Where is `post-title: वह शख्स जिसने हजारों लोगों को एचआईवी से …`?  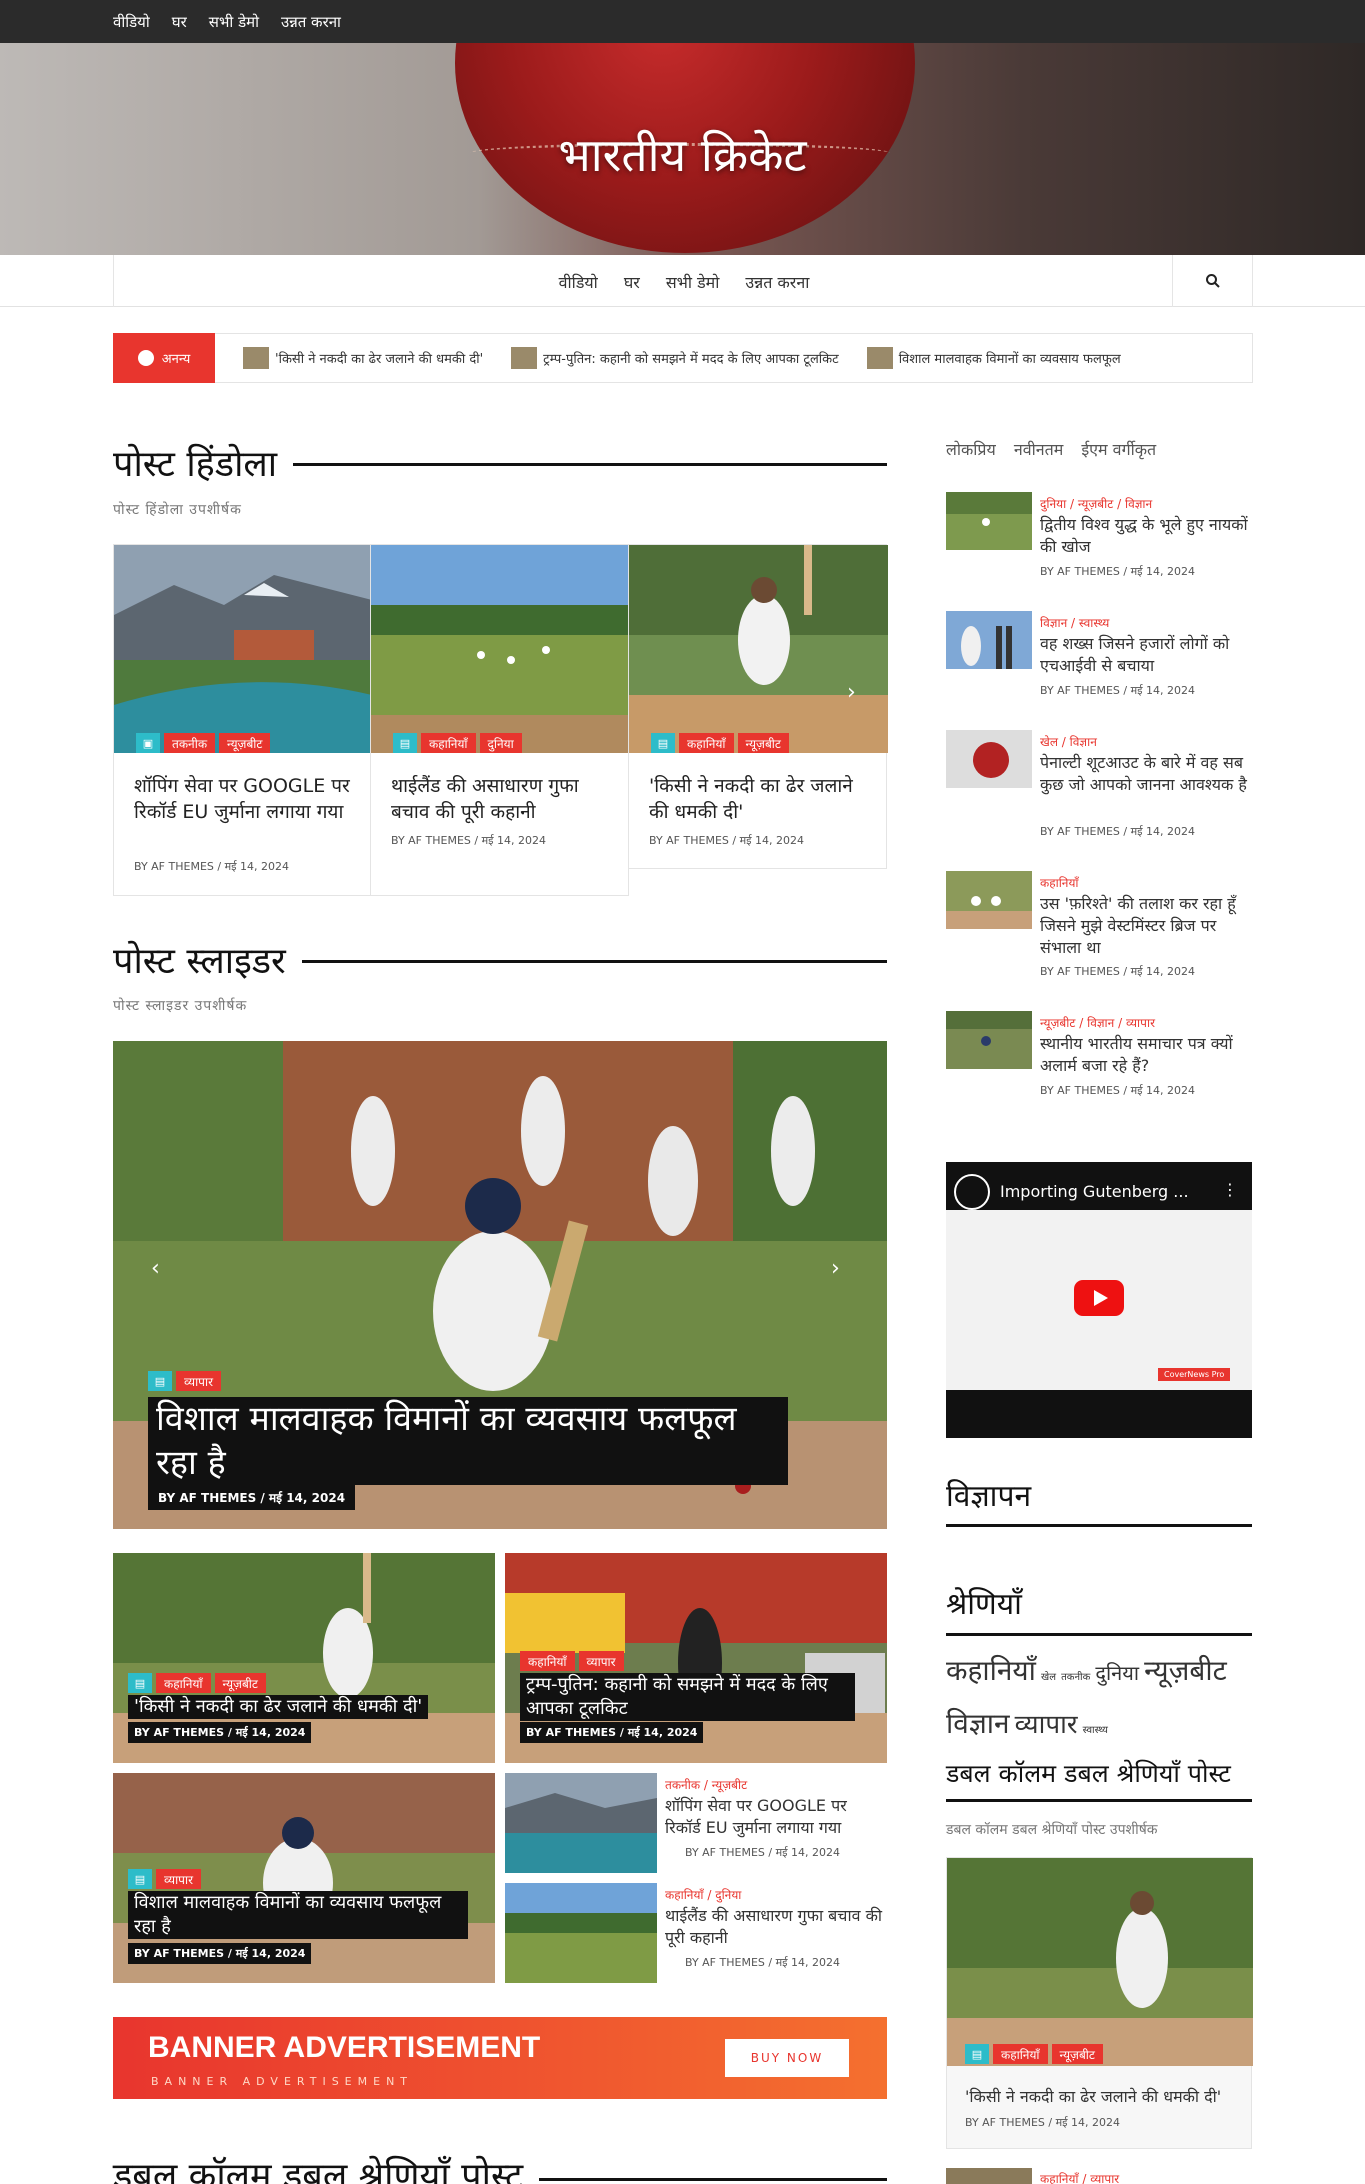 post-title: वह शख्स जिसने हजारों लोगों को एचआईवी से … is located at coordinates (1145, 655).